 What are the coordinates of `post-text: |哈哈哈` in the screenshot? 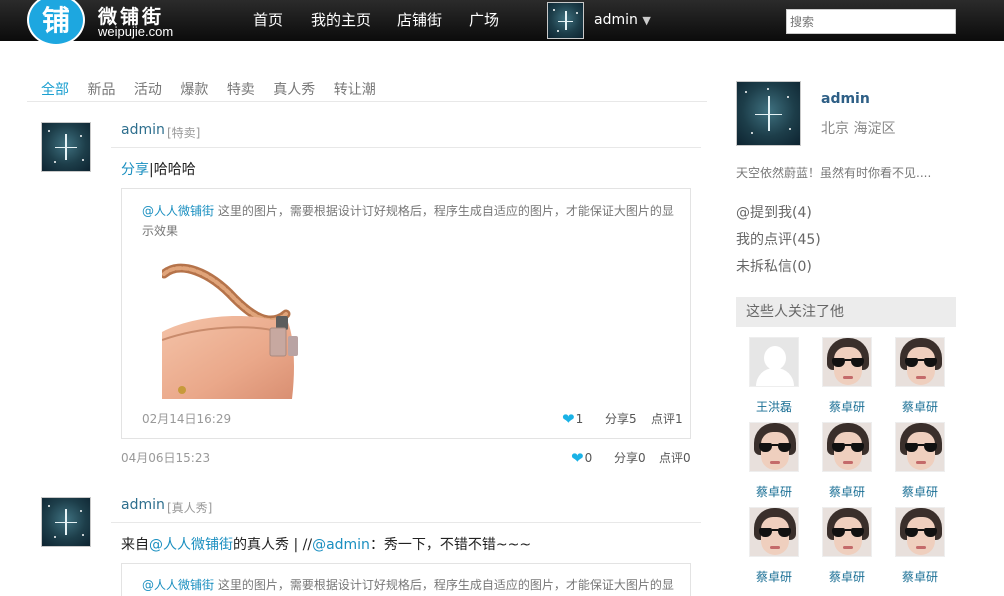 It's located at (172, 170).